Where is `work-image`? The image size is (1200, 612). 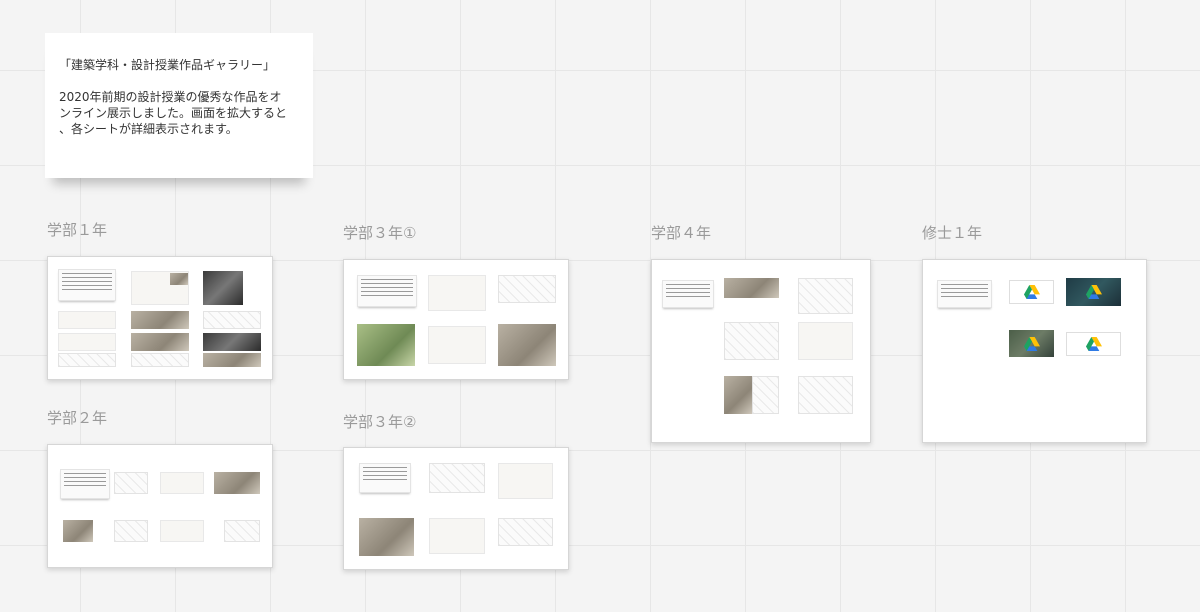 work-image is located at coordinates (179, 279).